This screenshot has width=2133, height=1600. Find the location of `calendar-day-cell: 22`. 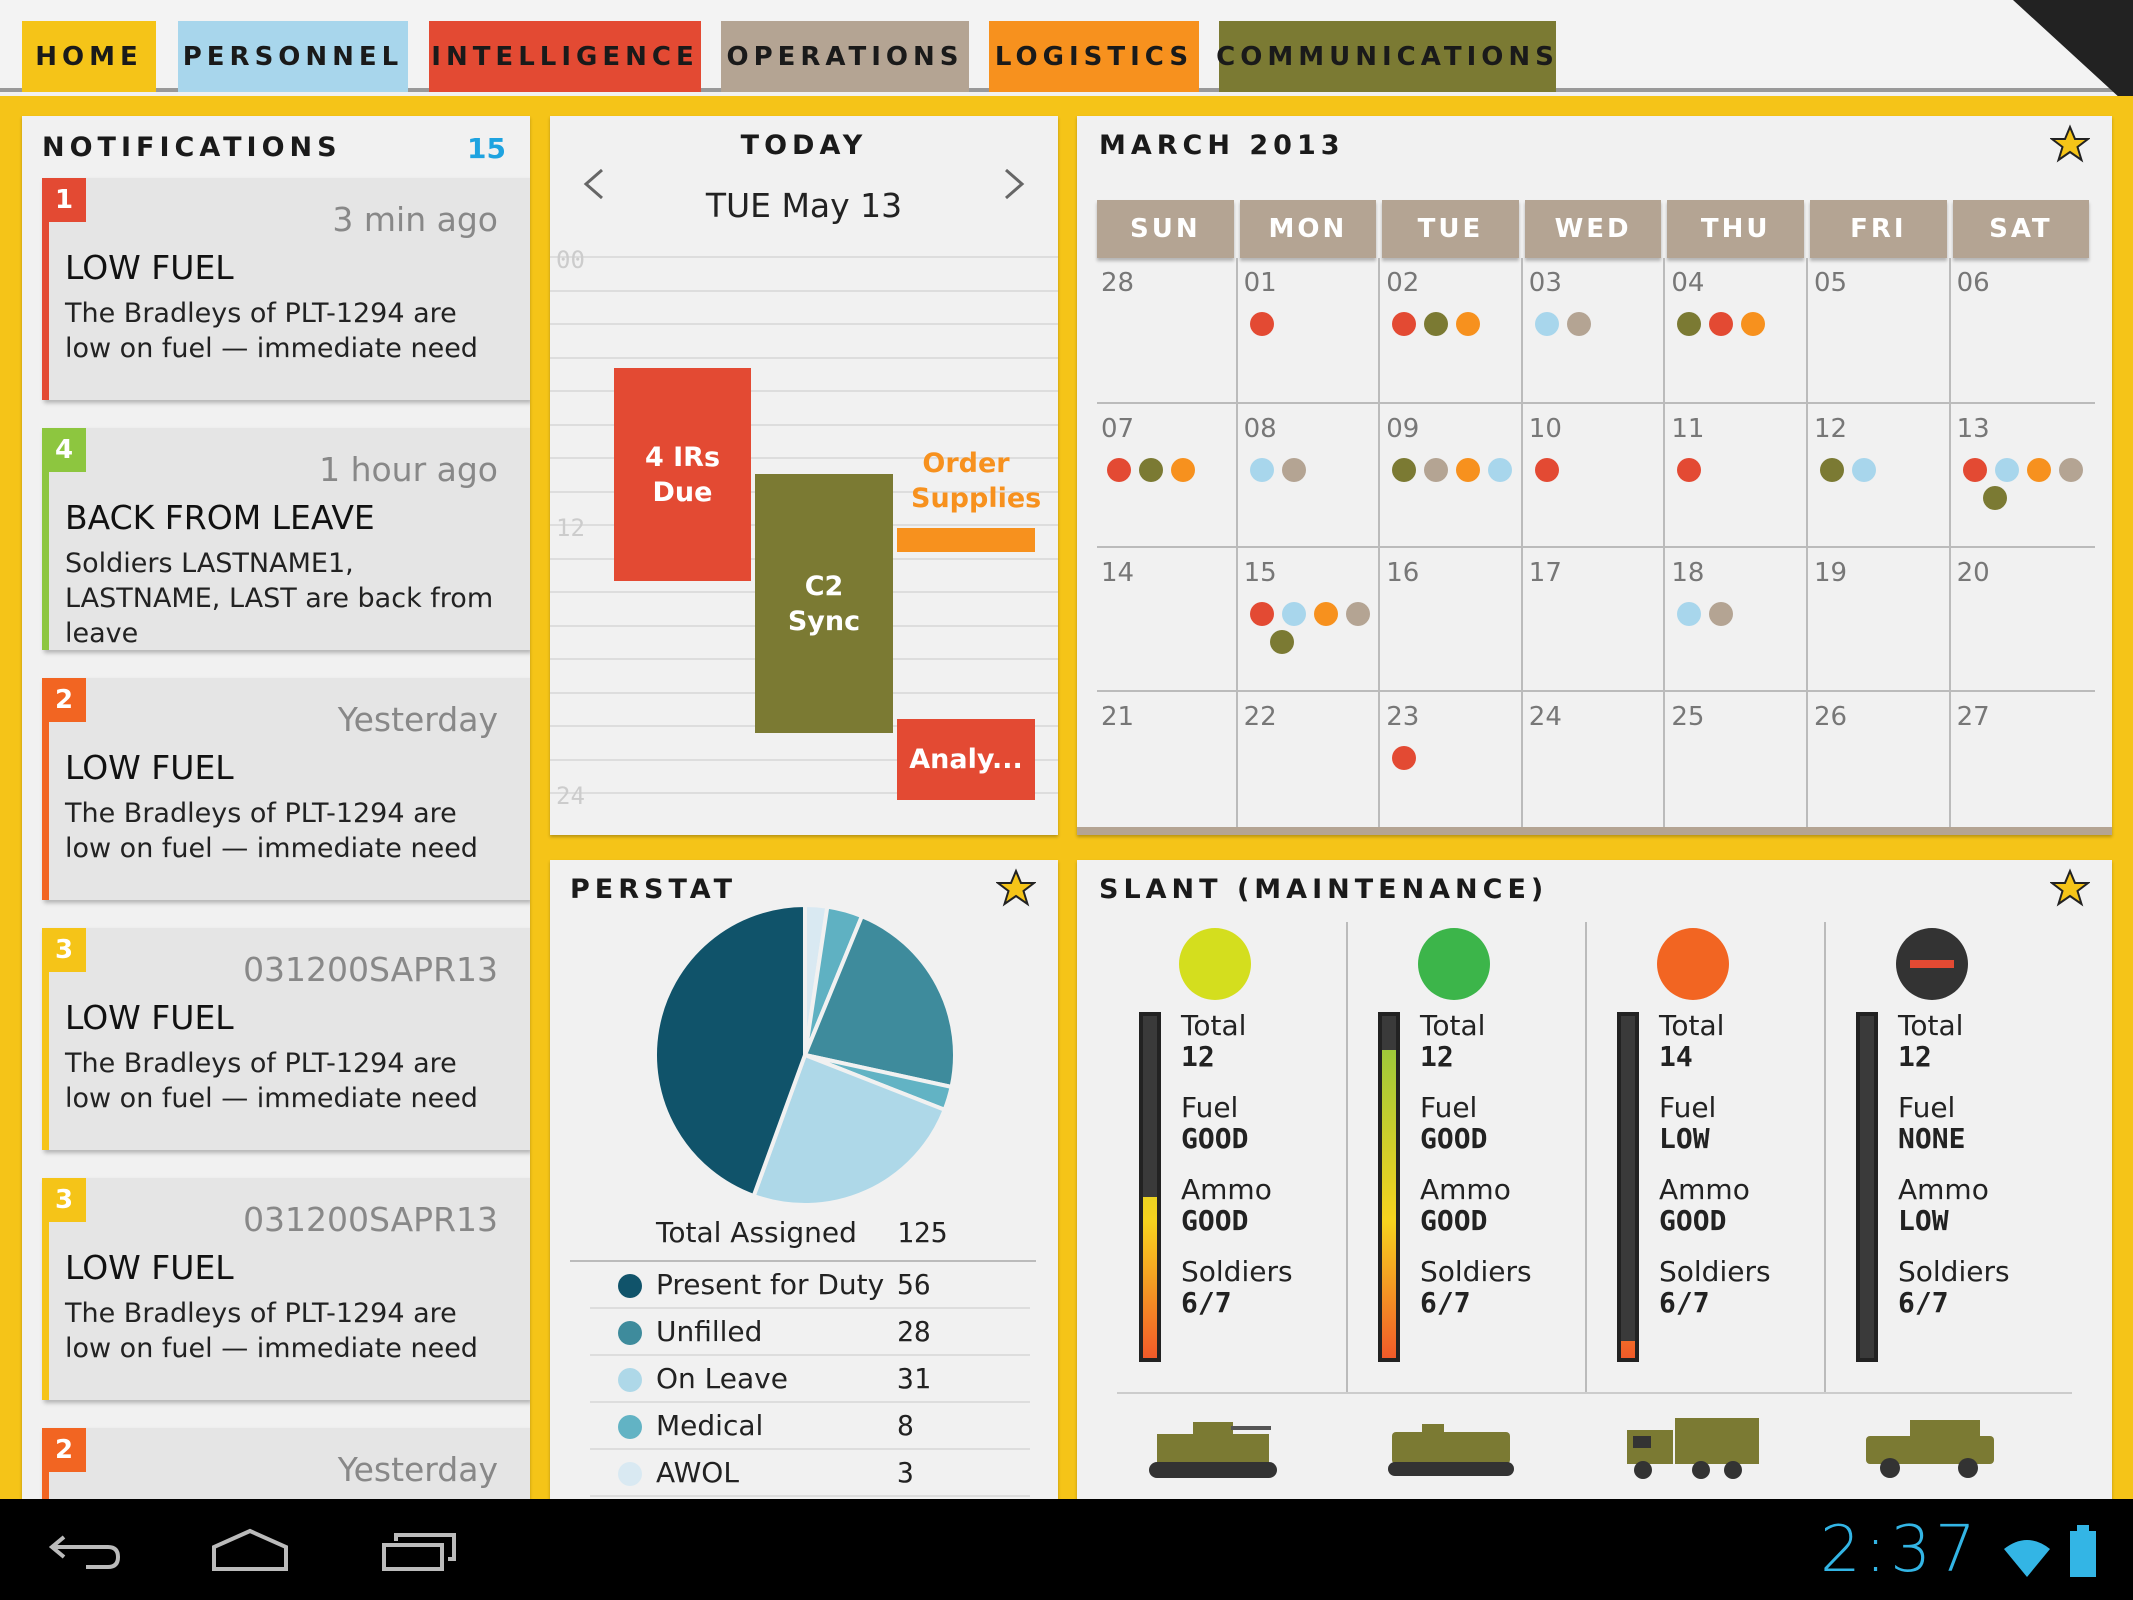

calendar-day-cell: 22 is located at coordinates (1309, 759).